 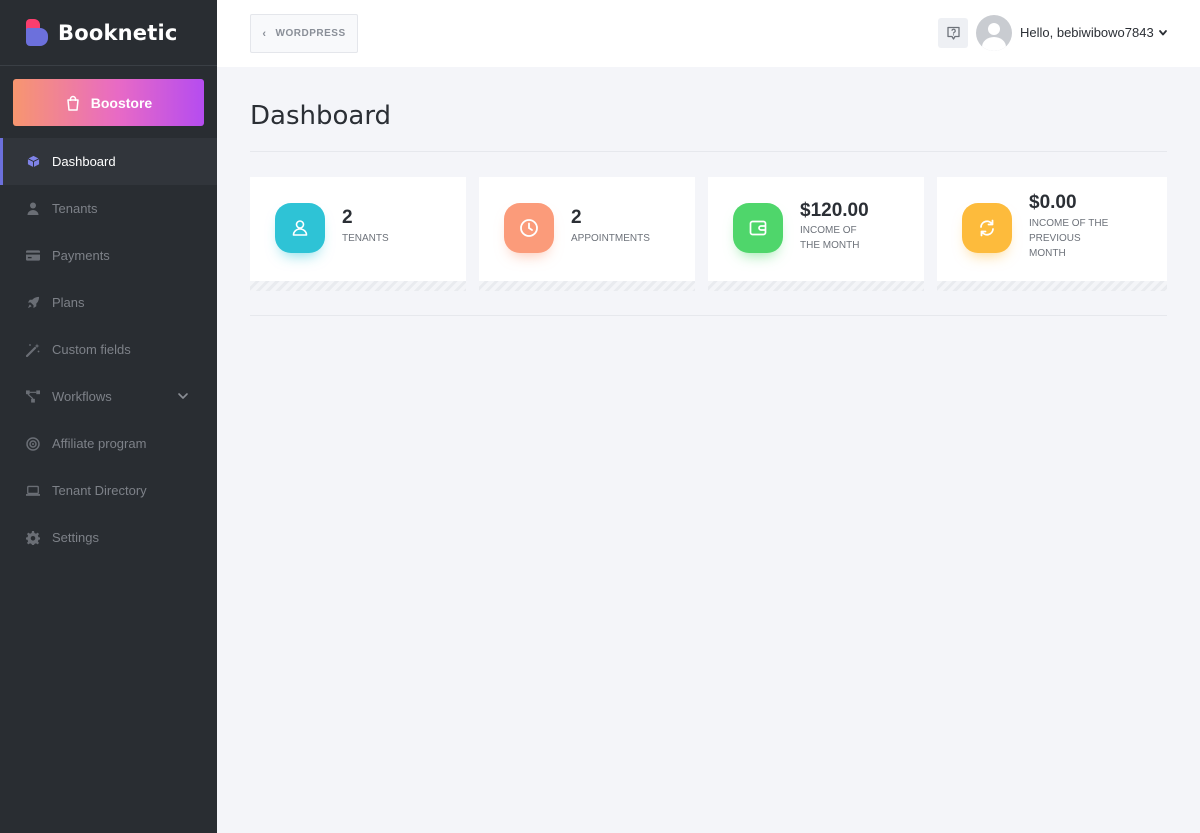 I want to click on workflow-icon, so click(x=33, y=397).